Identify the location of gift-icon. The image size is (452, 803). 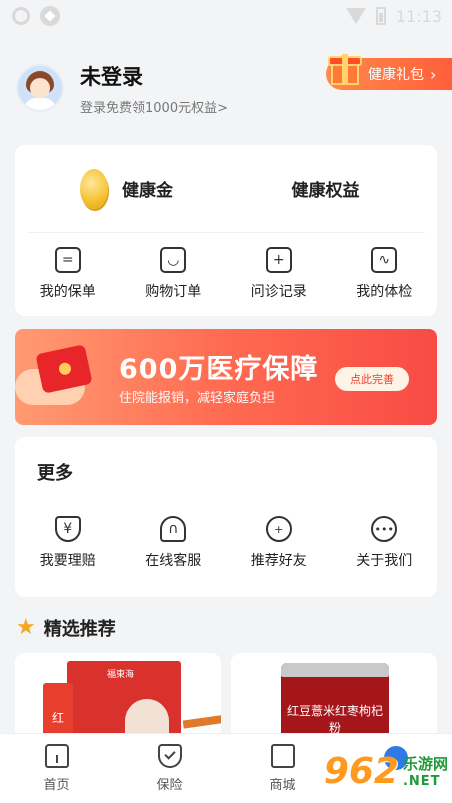
(345, 67).